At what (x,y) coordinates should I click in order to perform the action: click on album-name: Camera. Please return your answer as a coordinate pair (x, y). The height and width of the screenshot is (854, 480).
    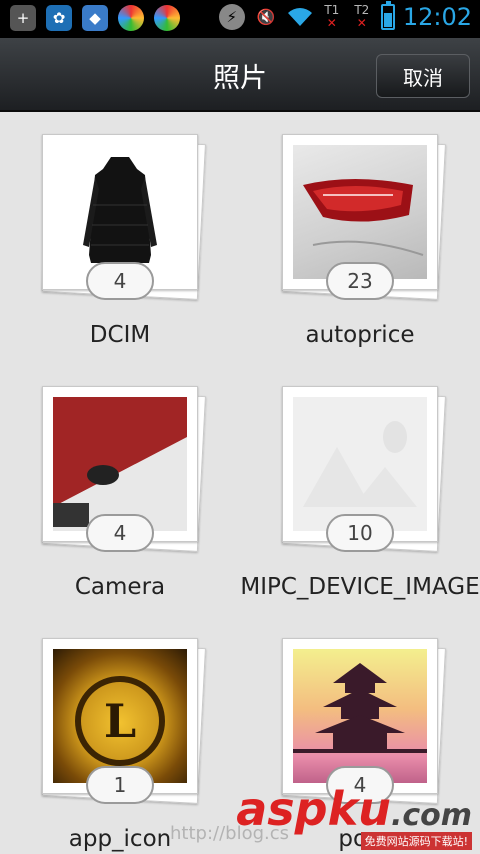
    Looking at the image, I should click on (120, 587).